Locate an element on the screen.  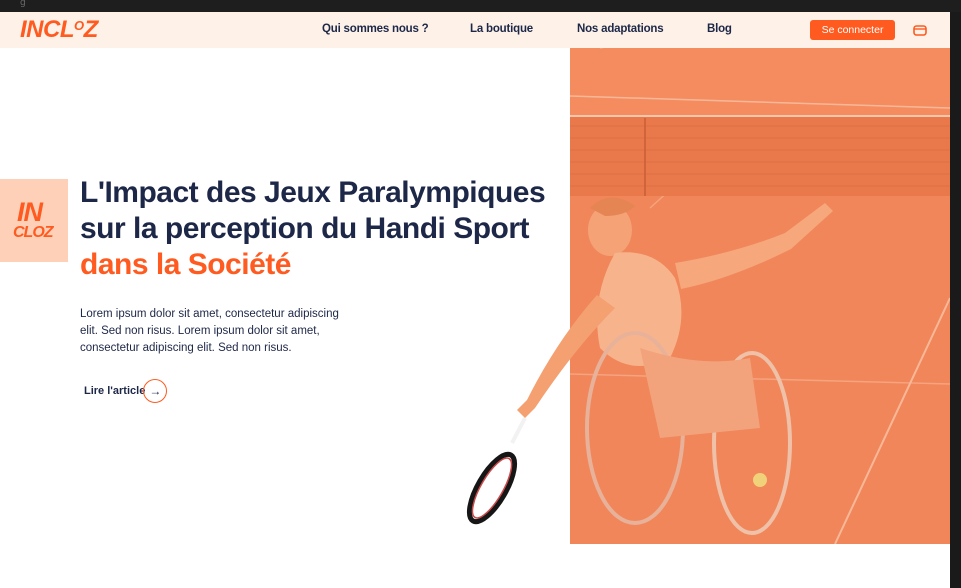
cart-icon is located at coordinates (920, 30).